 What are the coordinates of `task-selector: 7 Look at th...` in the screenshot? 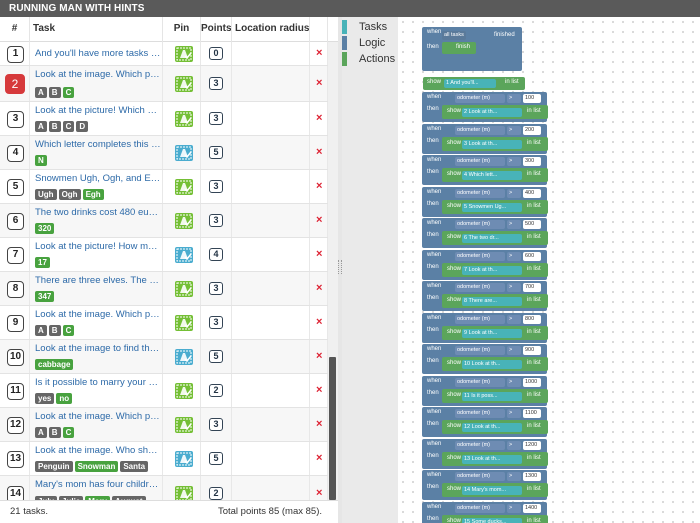 It's located at (492, 270).